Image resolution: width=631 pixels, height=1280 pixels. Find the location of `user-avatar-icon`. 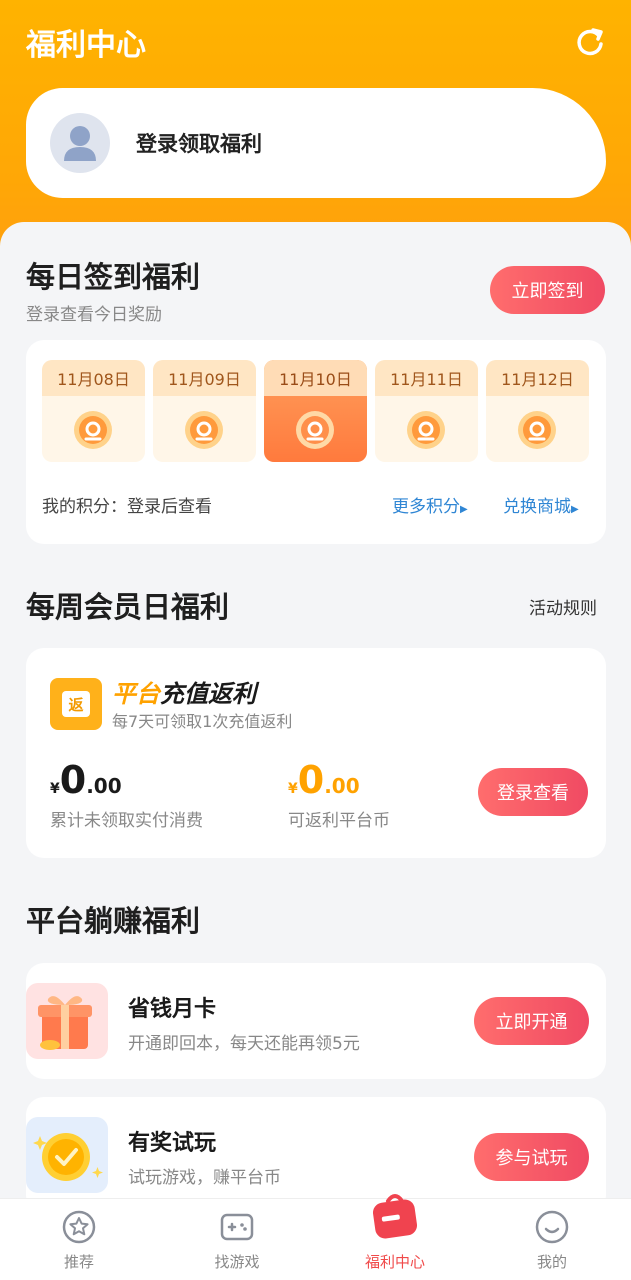

user-avatar-icon is located at coordinates (80, 143).